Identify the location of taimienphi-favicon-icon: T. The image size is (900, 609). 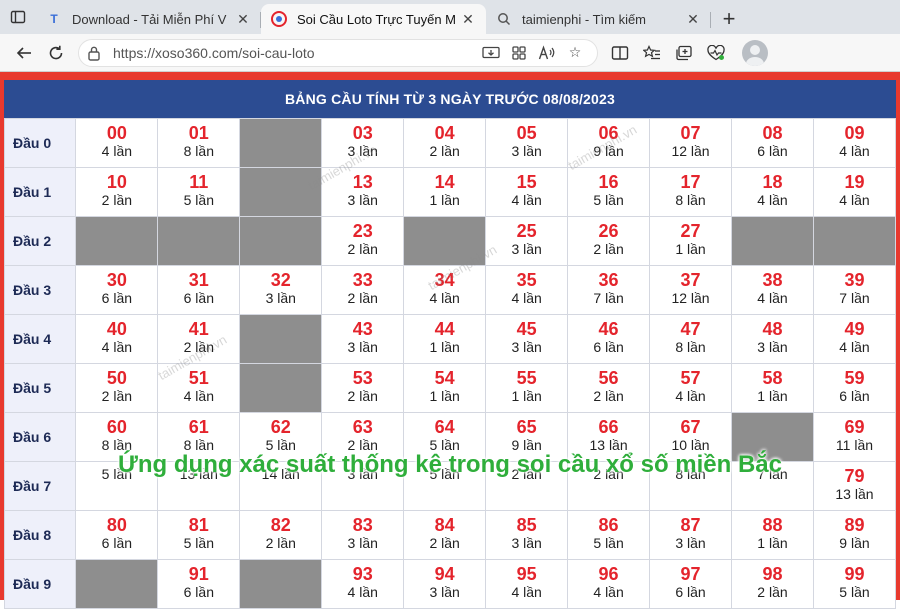
(54, 19).